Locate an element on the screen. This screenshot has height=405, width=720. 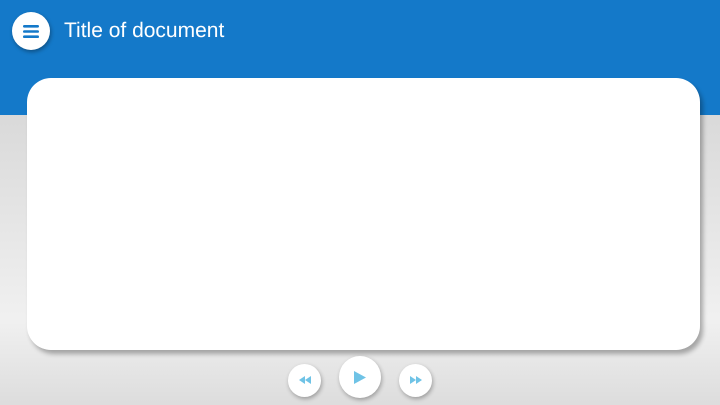
rewind-button is located at coordinates (304, 380).